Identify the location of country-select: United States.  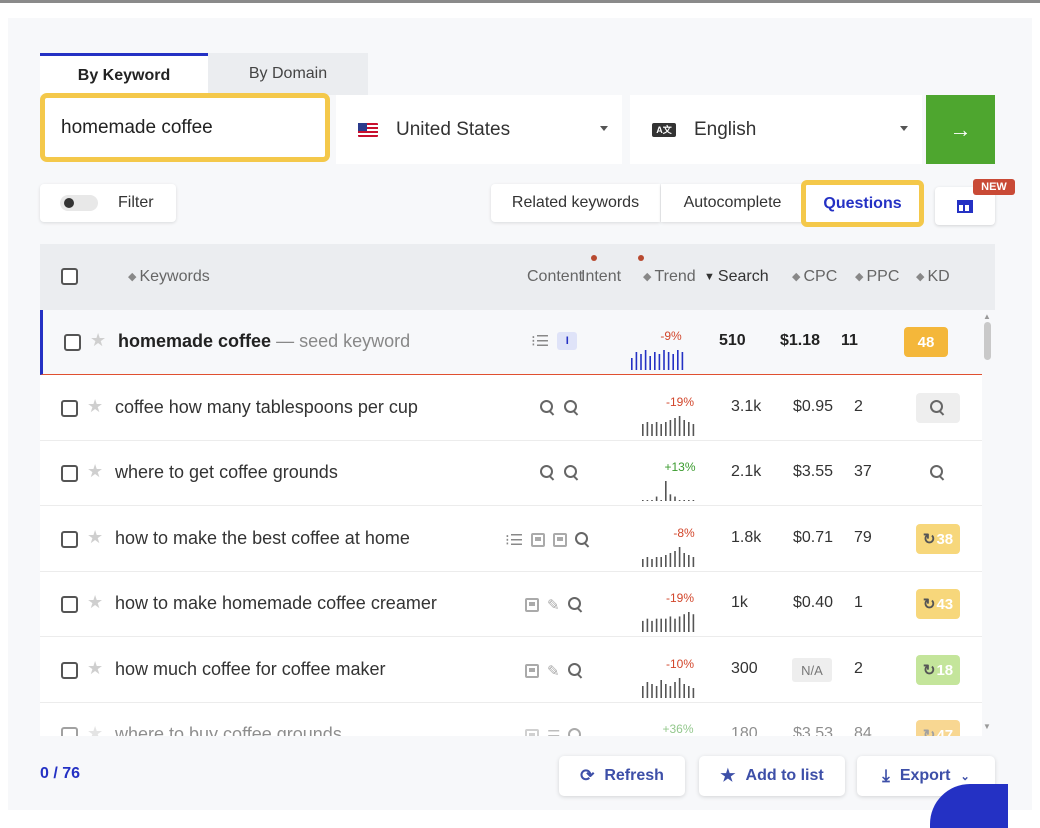
(479, 129).